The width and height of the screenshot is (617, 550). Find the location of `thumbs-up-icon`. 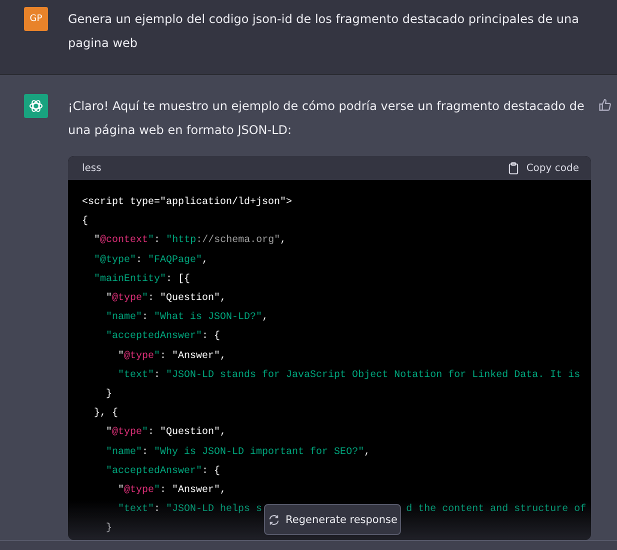

thumbs-up-icon is located at coordinates (605, 105).